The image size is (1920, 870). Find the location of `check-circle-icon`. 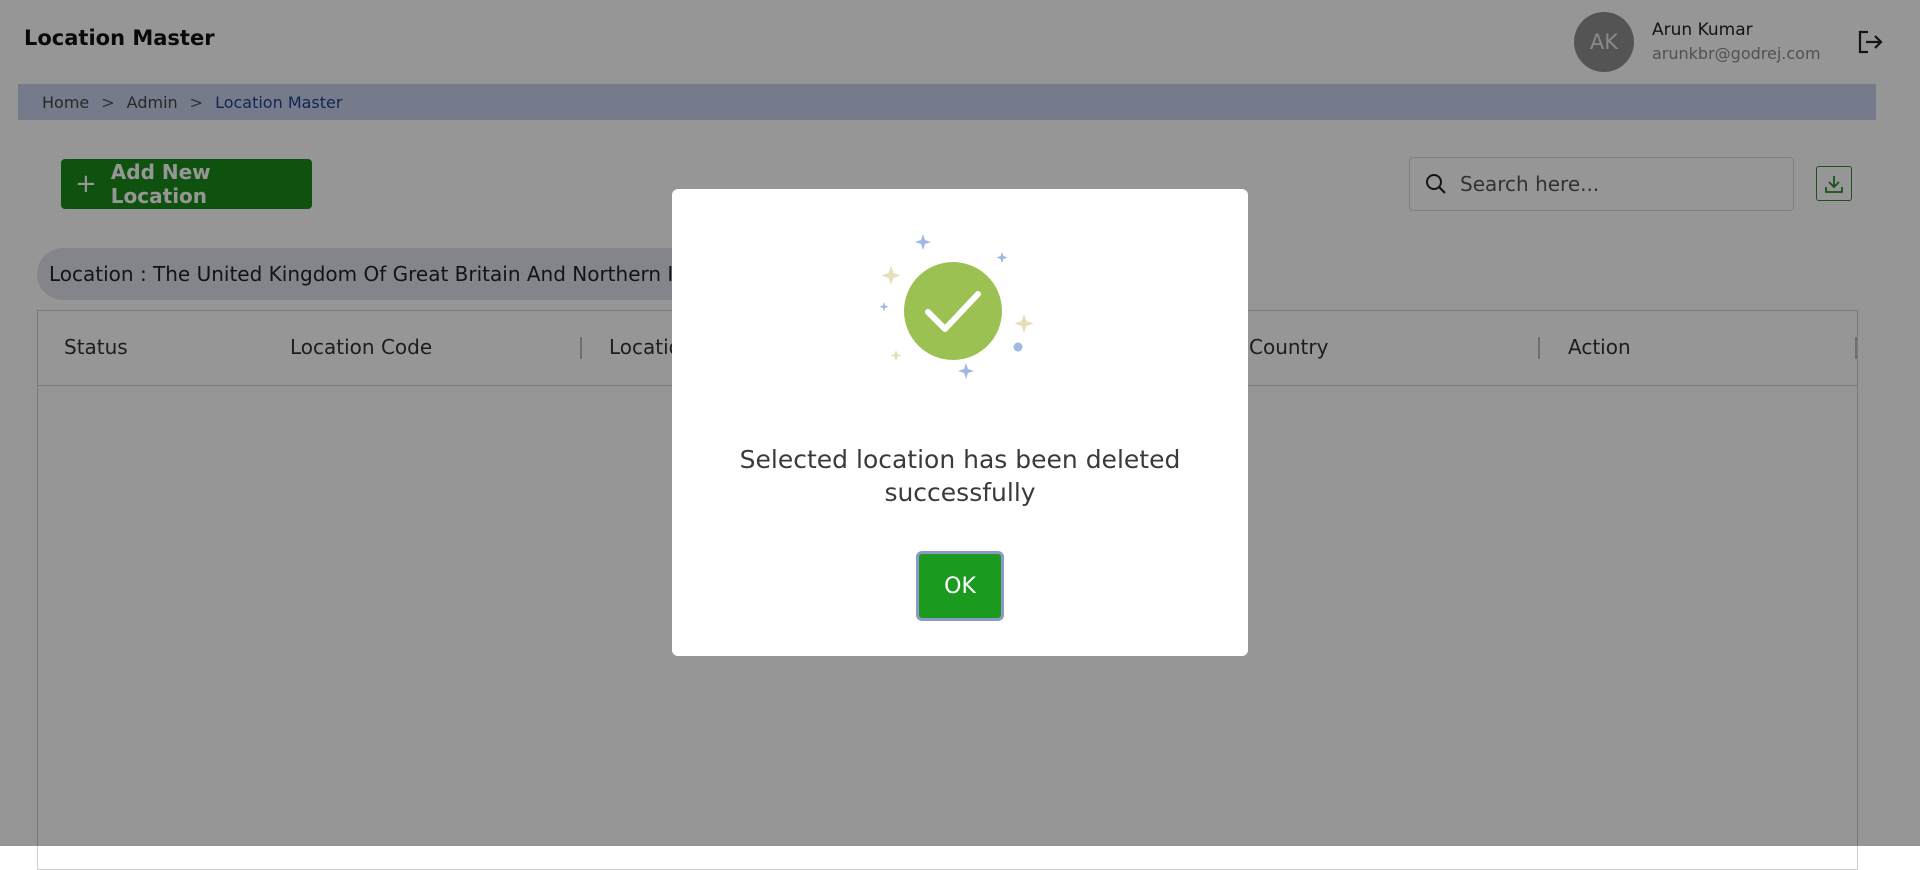

check-circle-icon is located at coordinates (956, 306).